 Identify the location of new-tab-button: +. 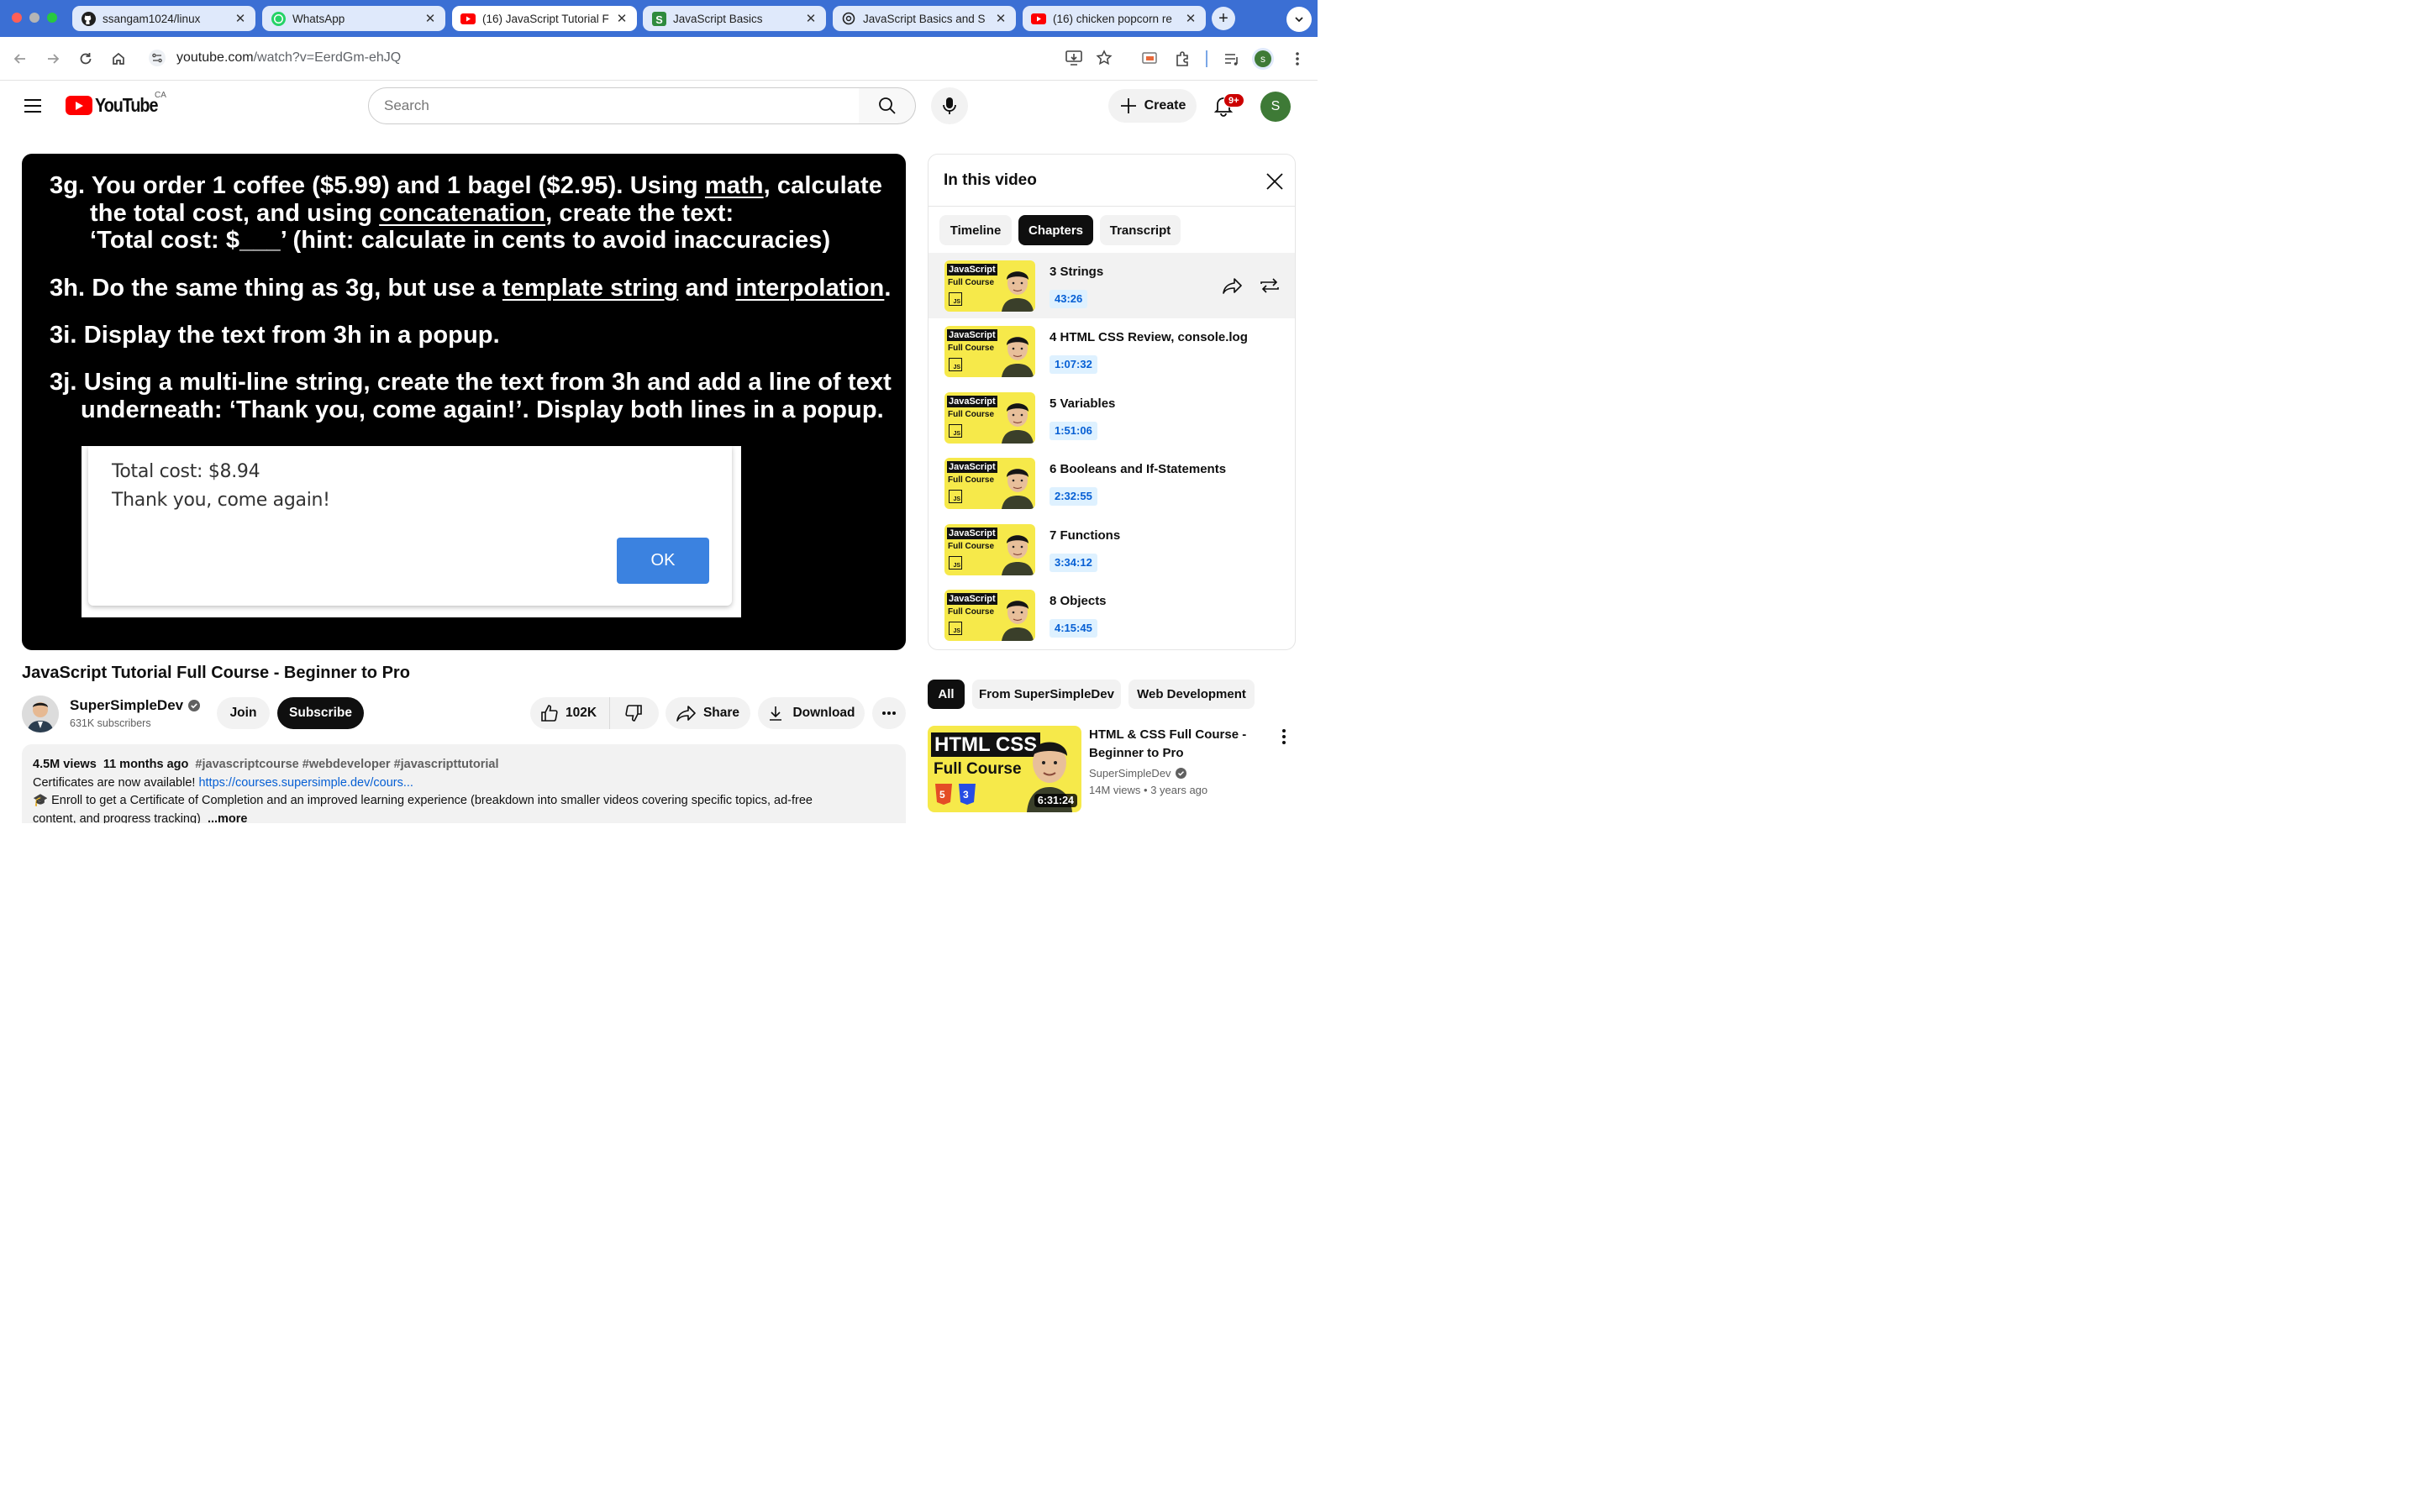
(1224, 18).